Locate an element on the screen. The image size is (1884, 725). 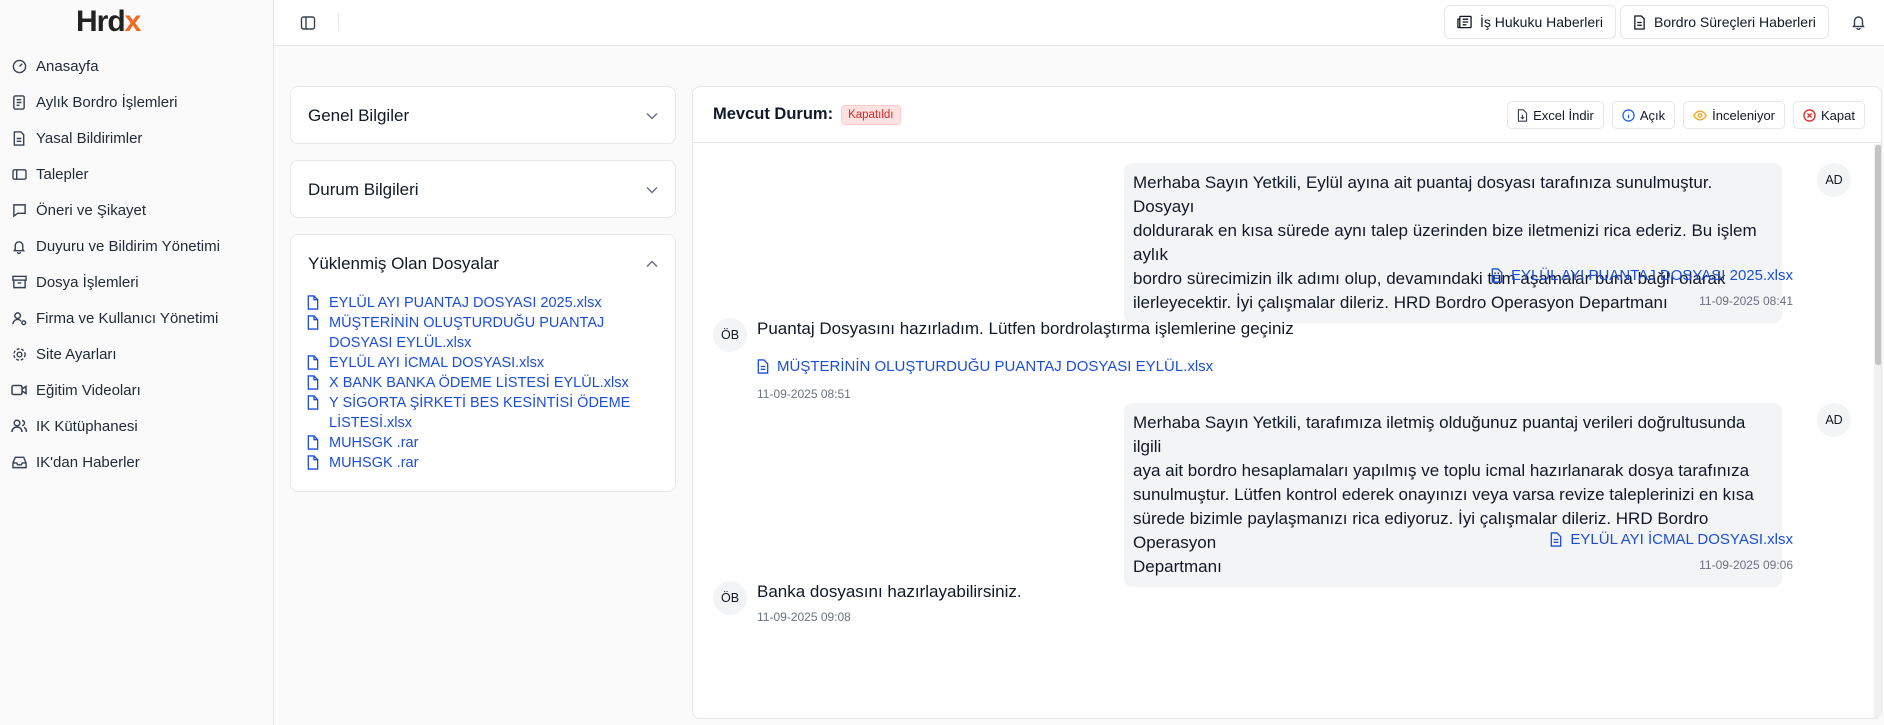
accordion-header-durum: Durum Bilgileri is located at coordinates (483, 190).